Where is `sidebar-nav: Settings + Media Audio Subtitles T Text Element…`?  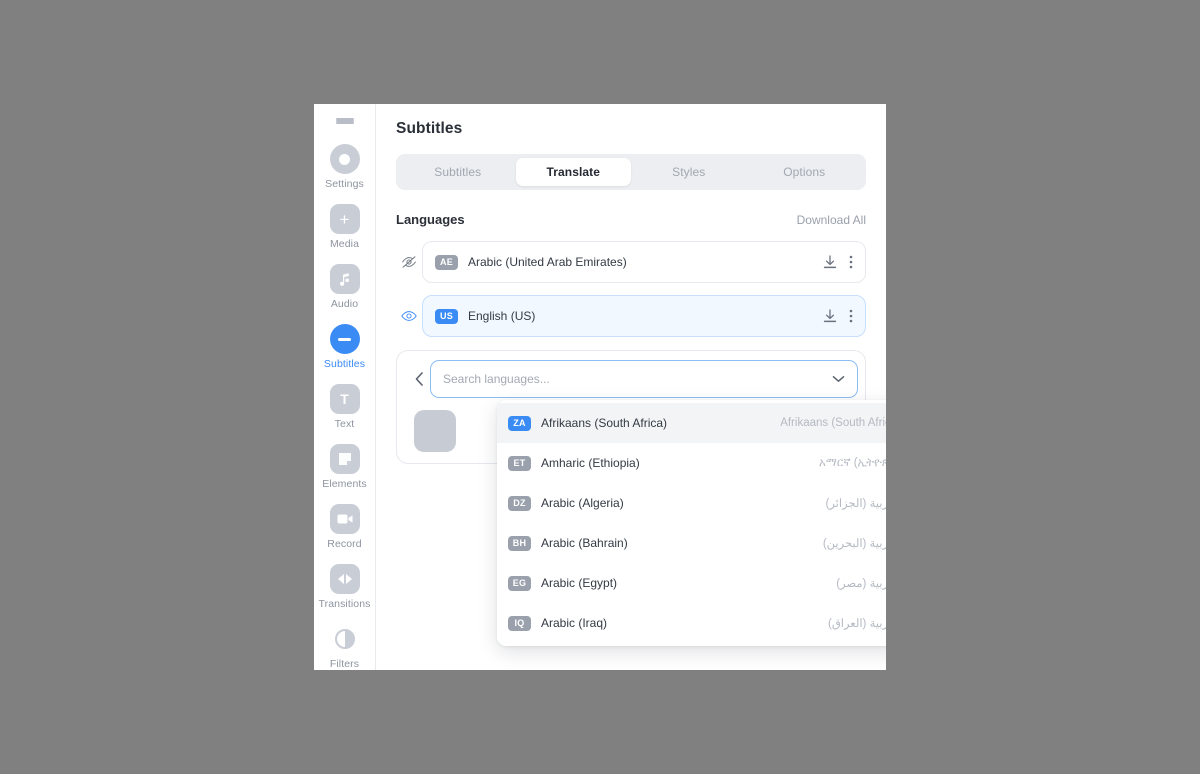
sidebar-nav: Settings + Media Audio Subtitles T Text Element… is located at coordinates (345, 407).